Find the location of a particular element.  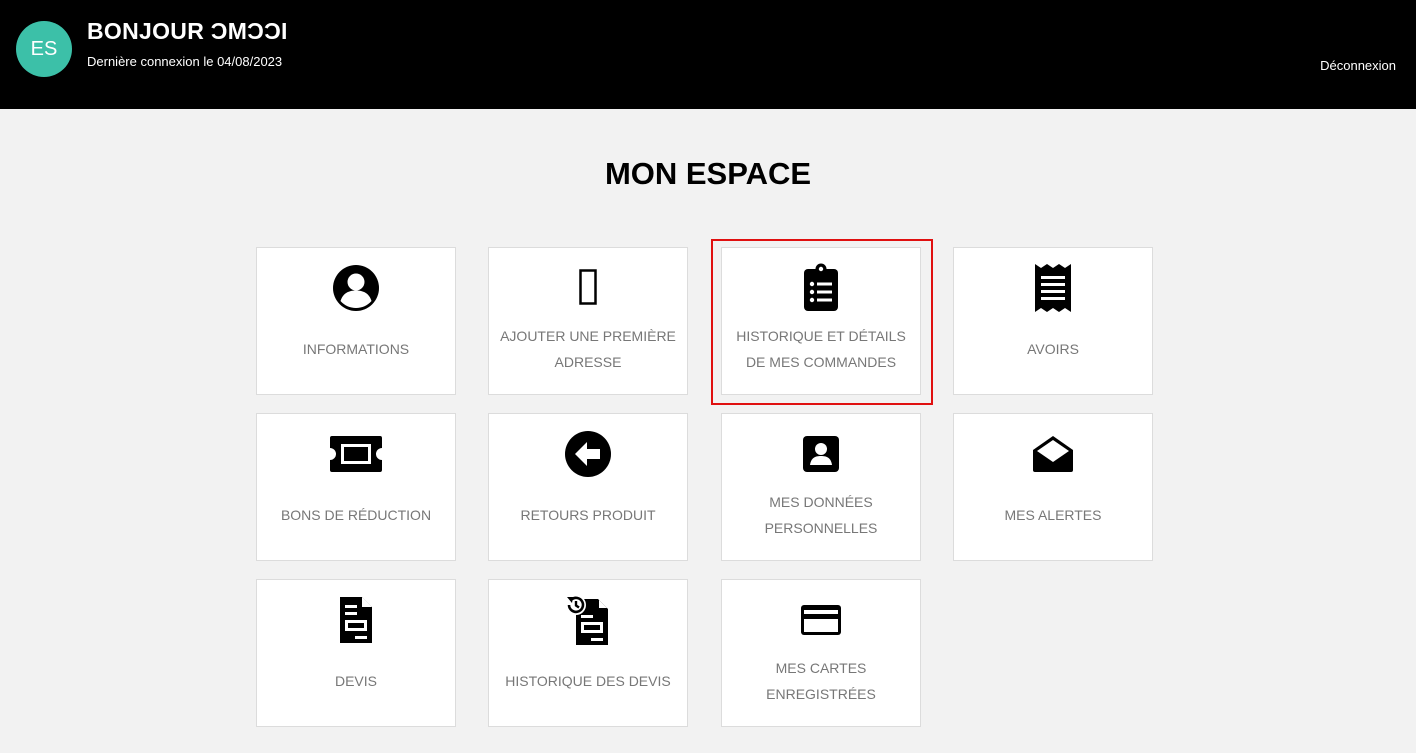

tile-personal-data: MES DONNÉES PERSONNELLES is located at coordinates (821, 487).